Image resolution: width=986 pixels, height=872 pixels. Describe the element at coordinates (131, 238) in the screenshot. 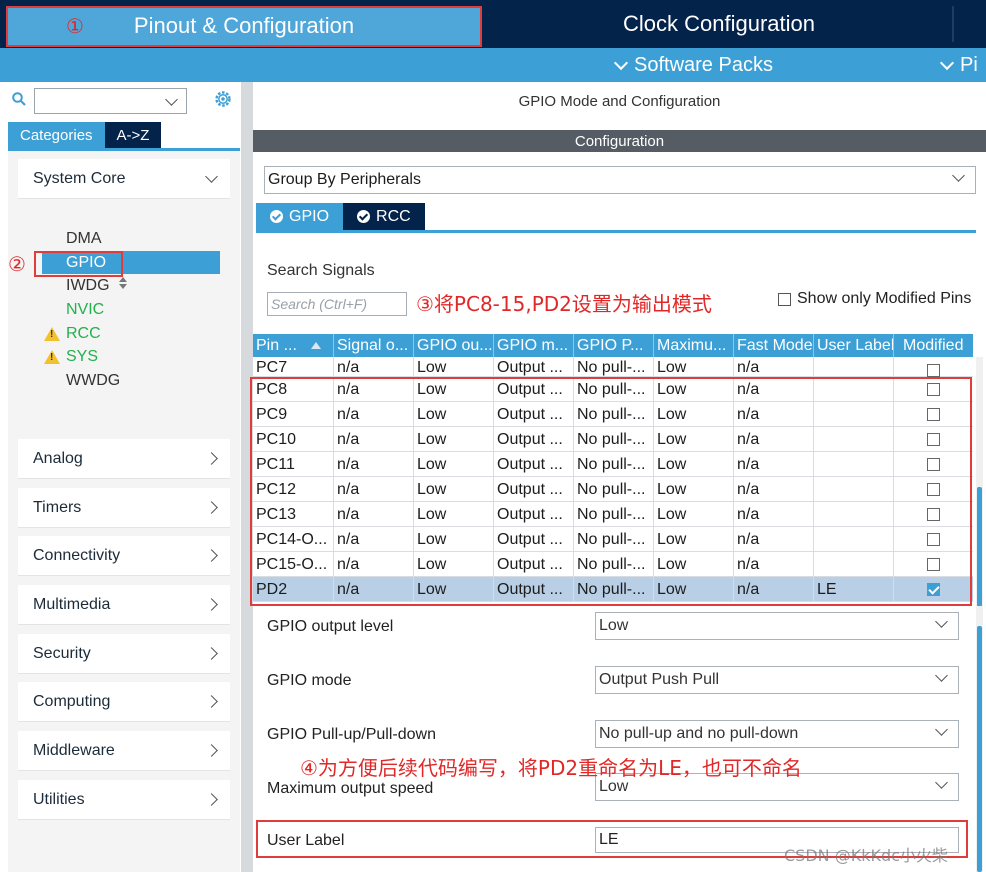

I see `category-item-dma: DMA` at that location.